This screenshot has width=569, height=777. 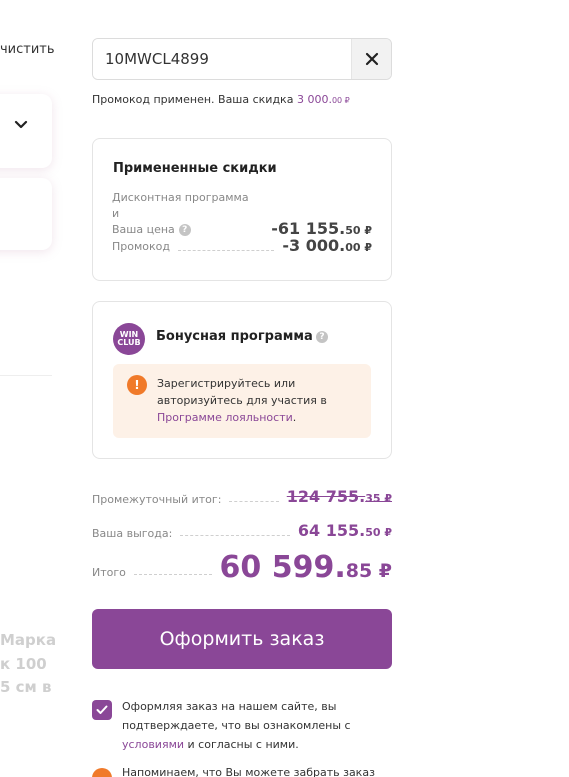 I want to click on discount-value: -3 000.00 ₽, so click(x=327, y=245).